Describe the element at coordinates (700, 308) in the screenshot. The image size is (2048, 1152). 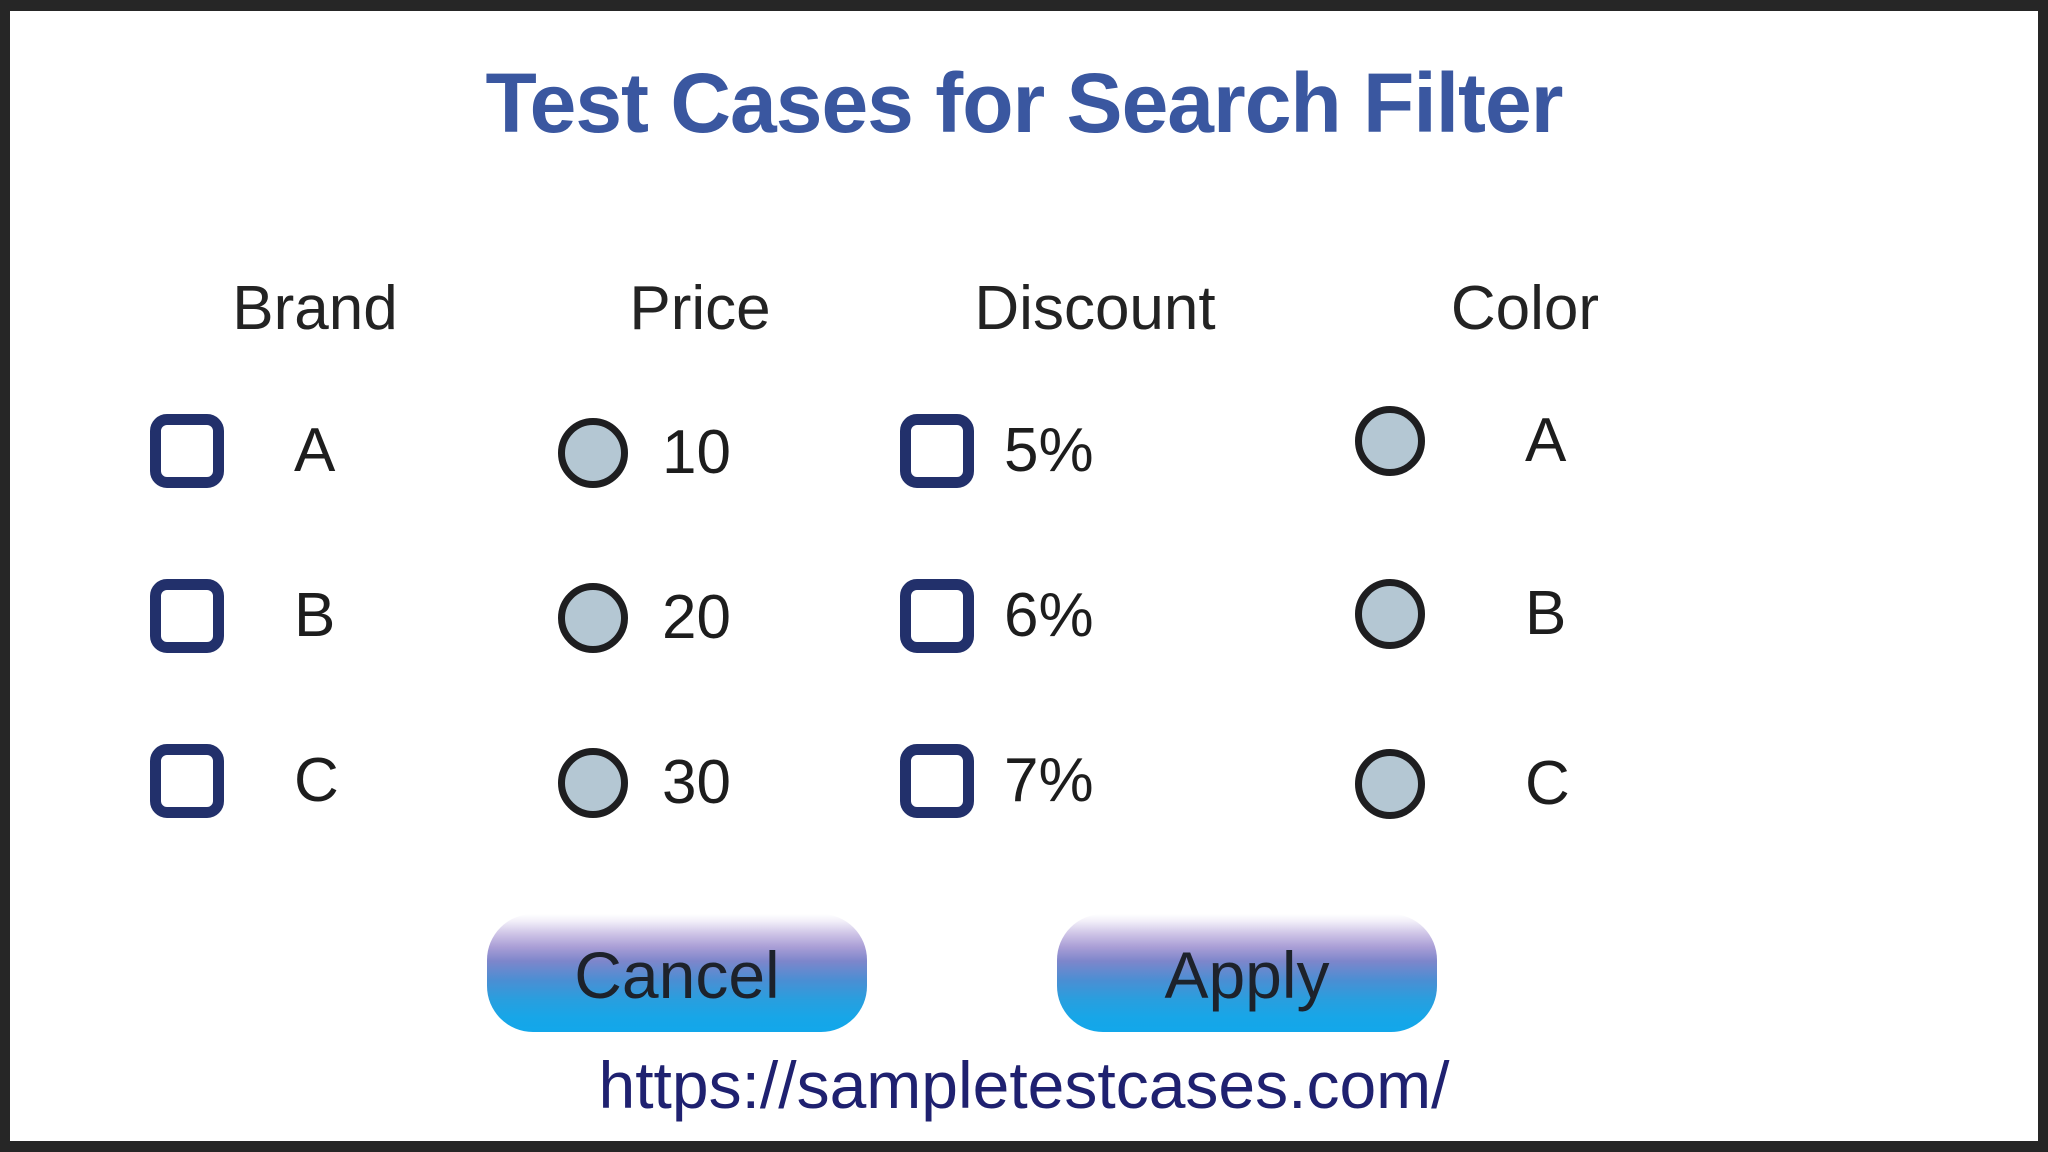
I see `column-header-price: Price` at that location.